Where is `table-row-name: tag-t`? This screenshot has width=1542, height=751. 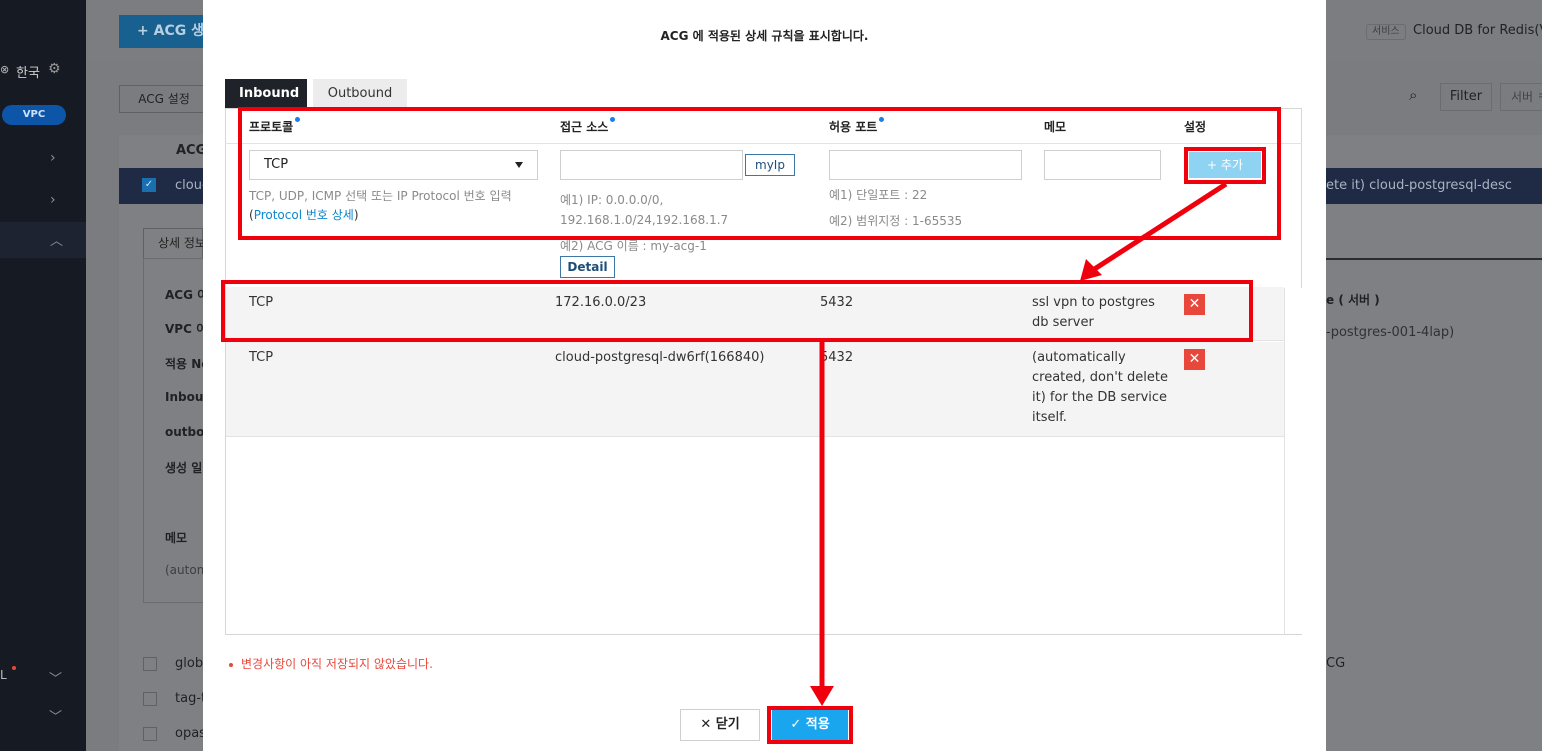
table-row-name: tag-t is located at coordinates (191, 698).